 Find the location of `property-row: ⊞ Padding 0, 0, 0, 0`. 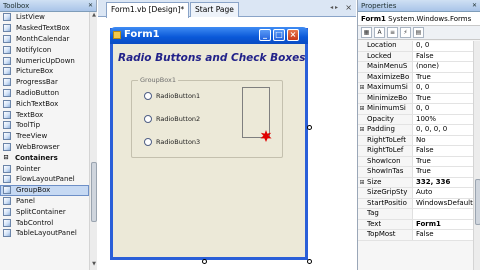

property-row: ⊞ Padding 0, 0, 0, 0 is located at coordinates (415, 130).